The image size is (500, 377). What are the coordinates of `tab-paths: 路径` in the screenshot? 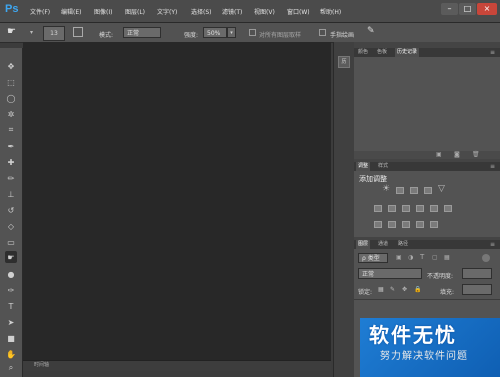 It's located at (403, 244).